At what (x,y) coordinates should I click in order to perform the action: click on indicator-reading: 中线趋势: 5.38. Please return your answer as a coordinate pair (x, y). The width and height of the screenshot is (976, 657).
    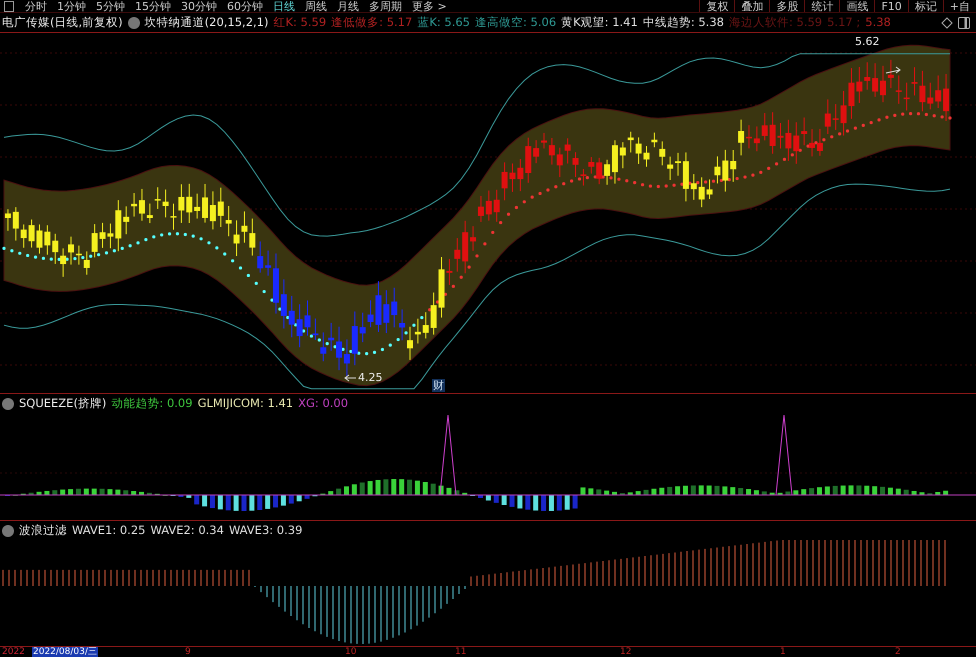
    Looking at the image, I should click on (683, 22).